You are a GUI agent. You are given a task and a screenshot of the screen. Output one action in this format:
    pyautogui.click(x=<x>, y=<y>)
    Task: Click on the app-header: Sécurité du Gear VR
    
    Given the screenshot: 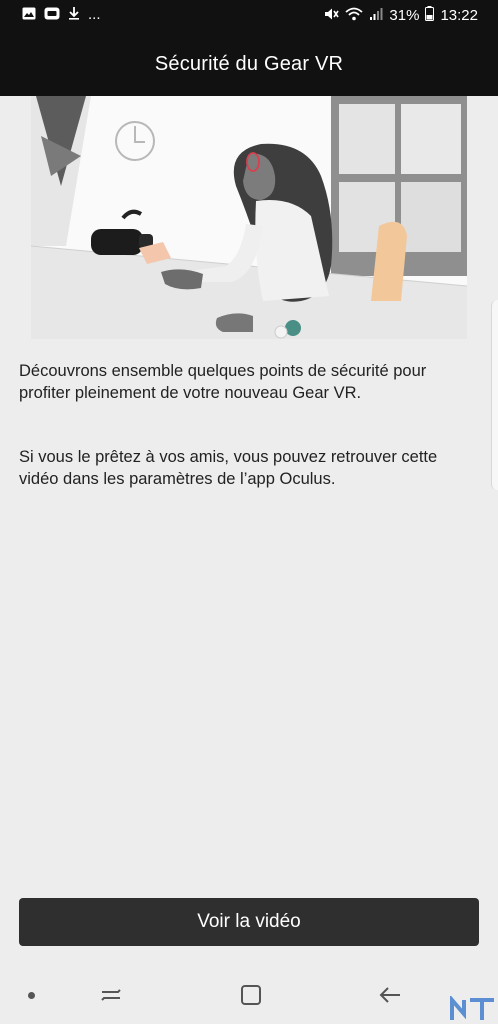 What is the action you would take?
    pyautogui.click(x=249, y=64)
    